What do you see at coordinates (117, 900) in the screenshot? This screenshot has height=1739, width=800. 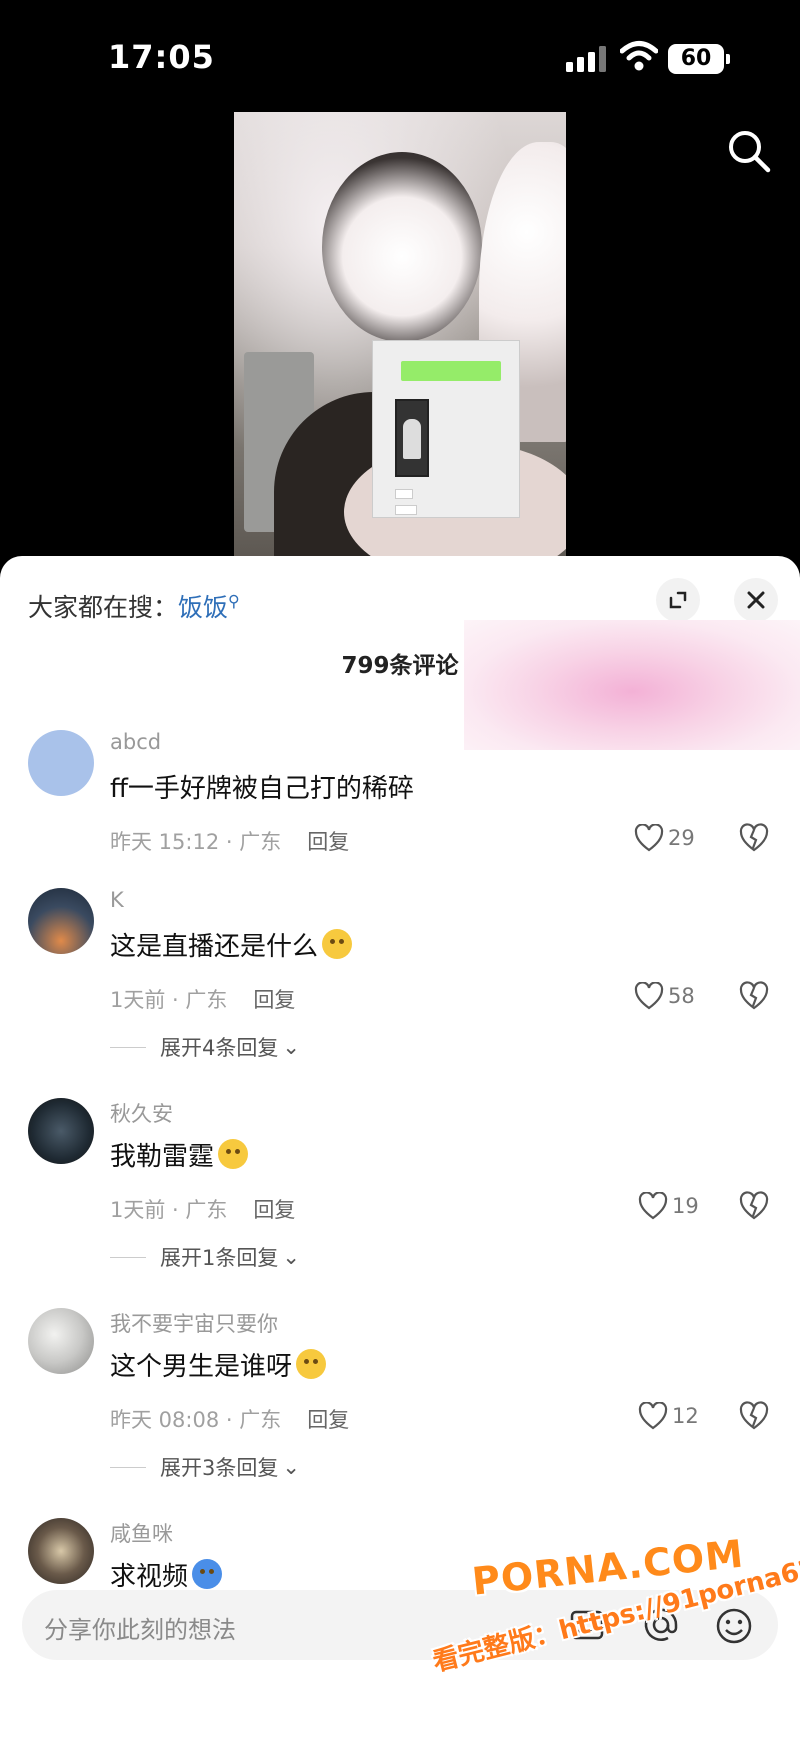 I see `comment-author: K` at bounding box center [117, 900].